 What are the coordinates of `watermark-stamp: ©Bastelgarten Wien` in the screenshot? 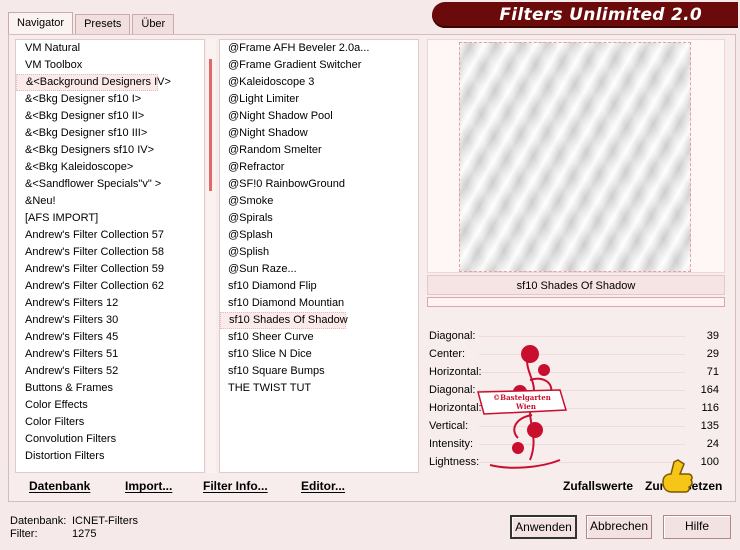 It's located at (522, 407).